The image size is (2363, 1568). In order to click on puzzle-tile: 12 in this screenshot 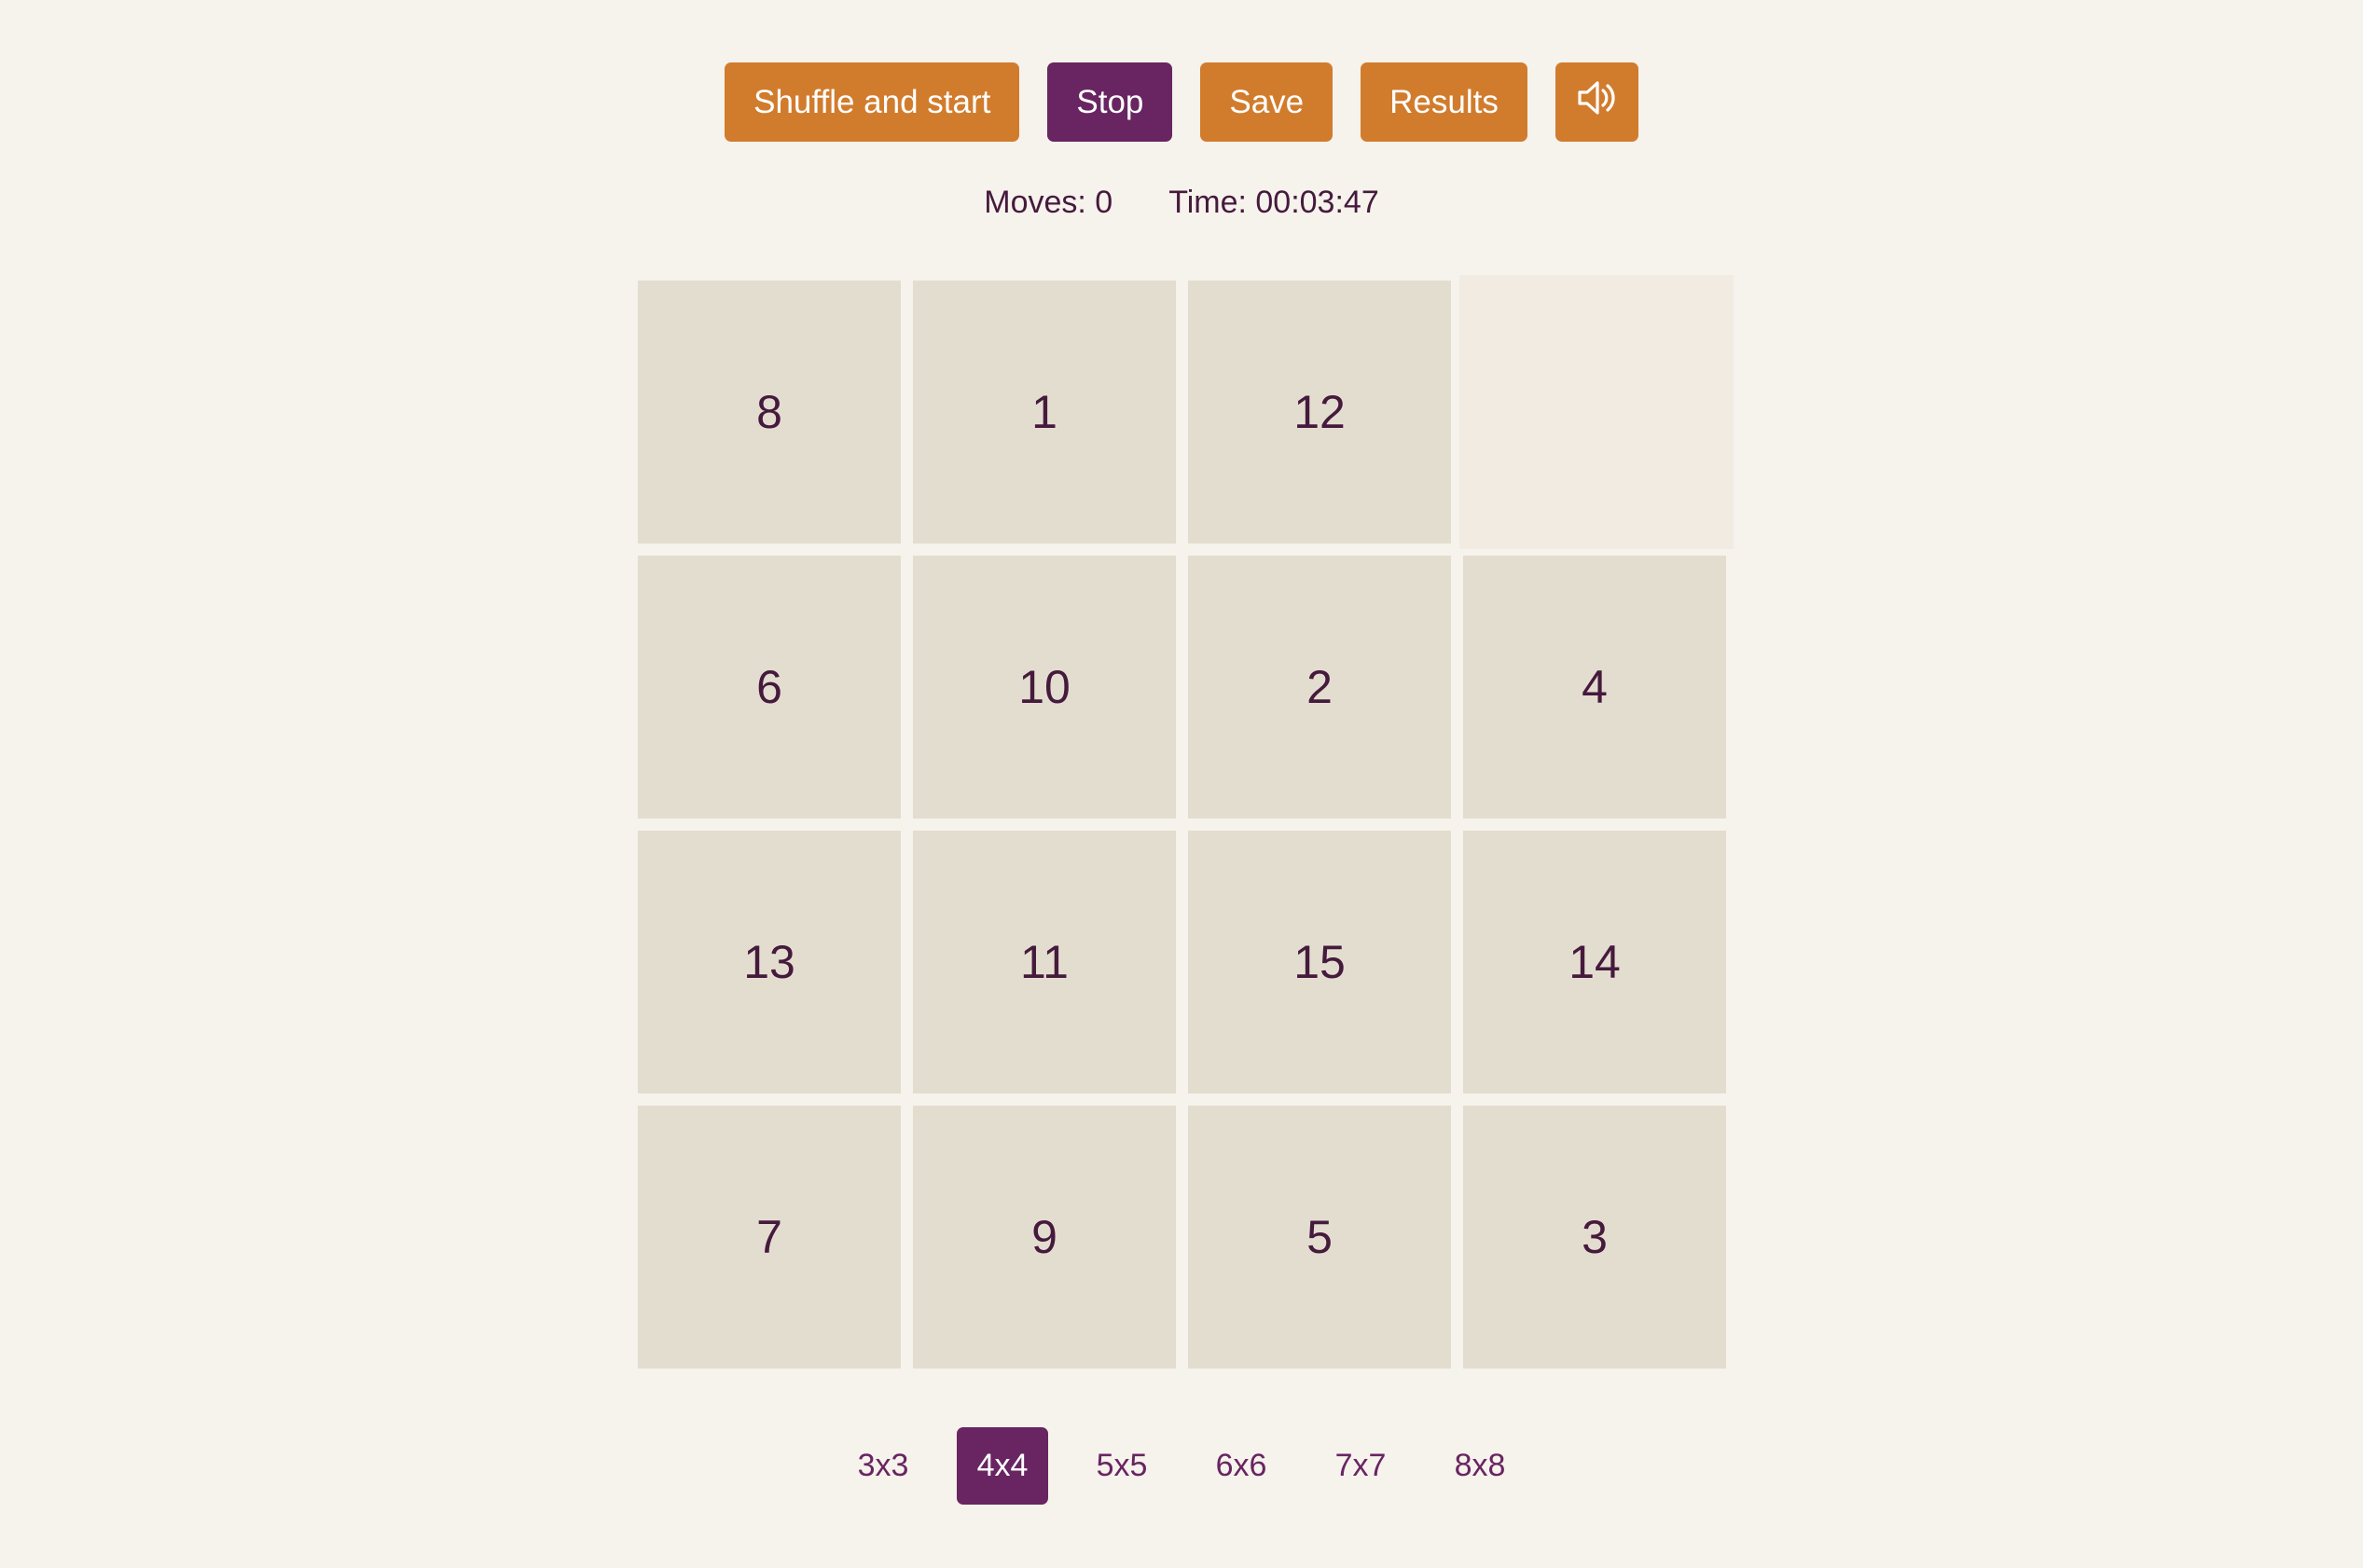, I will do `click(1319, 412)`.